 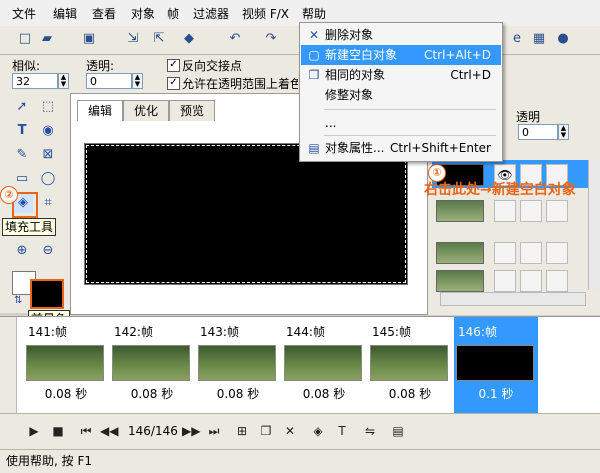 I want to click on menu-item-delete-object: ✕ 删除对象, so click(x=401, y=35).